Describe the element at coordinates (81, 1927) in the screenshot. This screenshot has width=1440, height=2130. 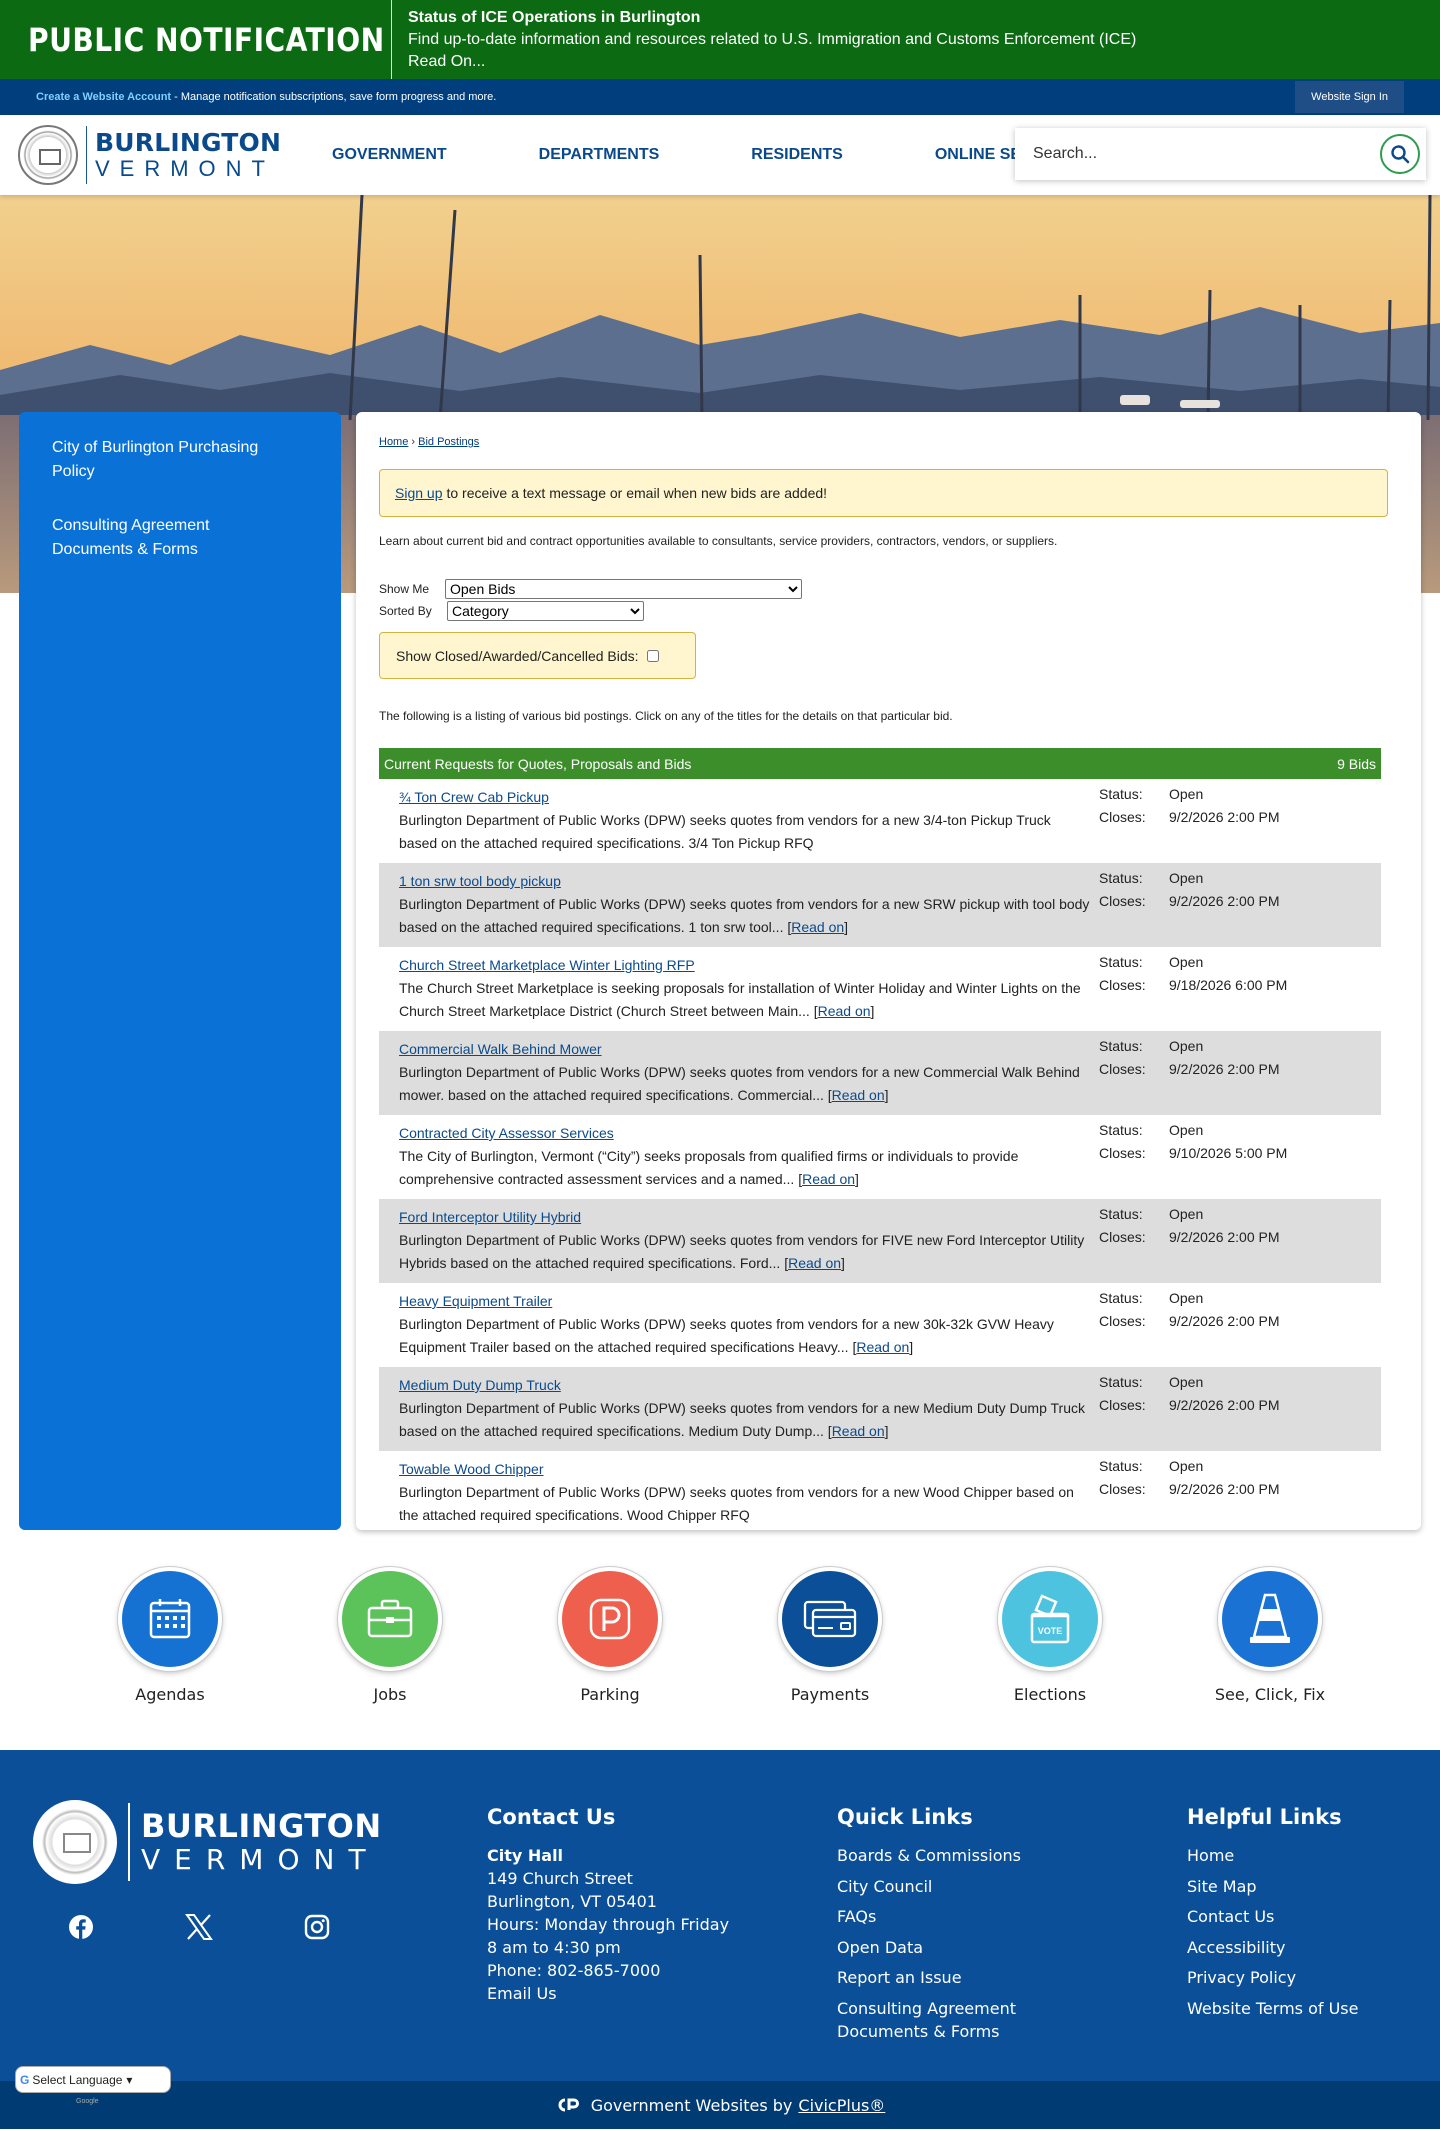
I see `facebook-icon` at that location.